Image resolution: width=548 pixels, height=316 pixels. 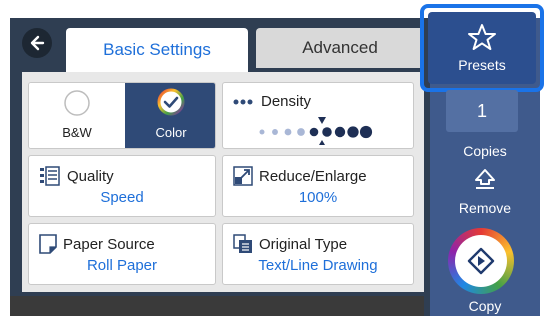 I want to click on density-title-row: Density, so click(x=272, y=101).